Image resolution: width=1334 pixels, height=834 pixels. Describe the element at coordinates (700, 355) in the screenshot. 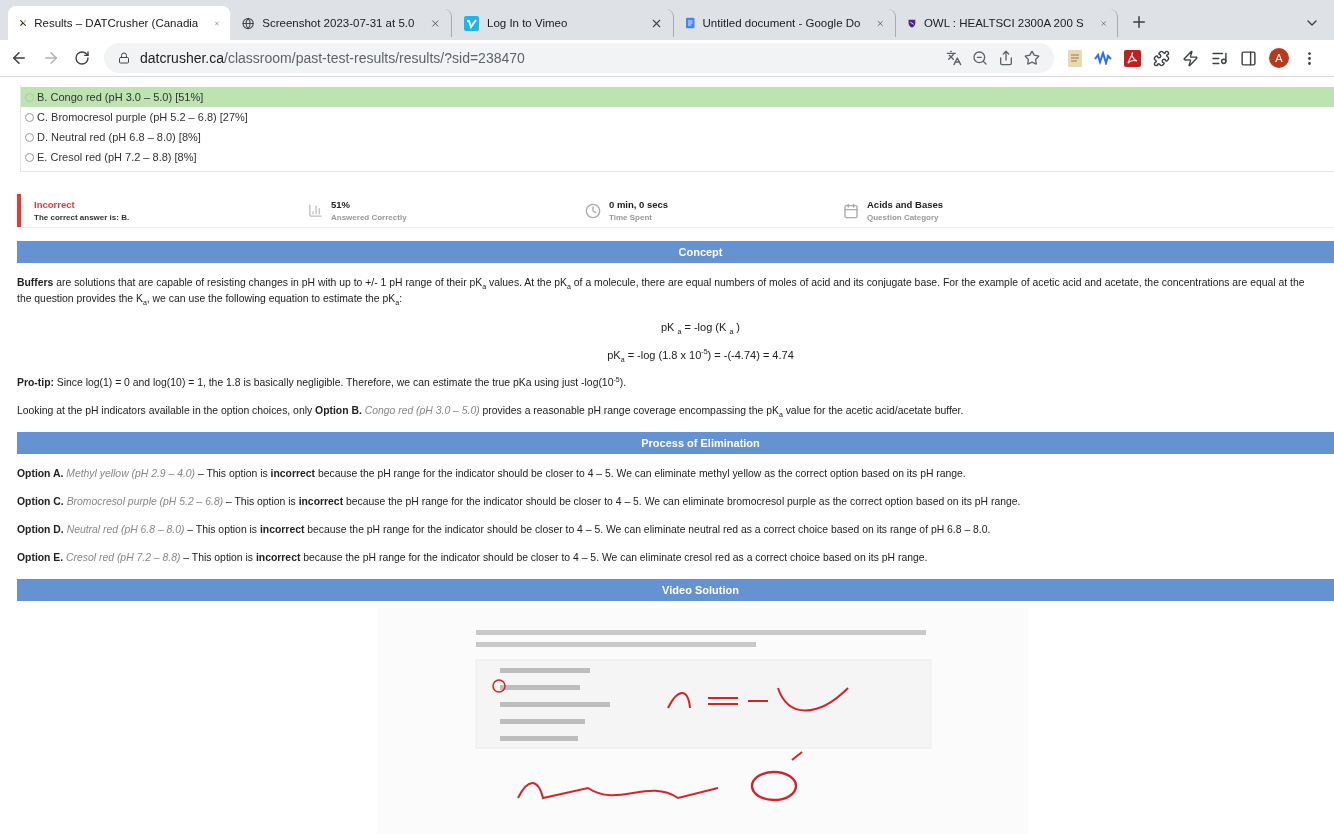

I see `formula-text: pK$_{a}$ = -log (1.8 x 10$^{-5}$) = -(-4.74) = 4.74` at that location.